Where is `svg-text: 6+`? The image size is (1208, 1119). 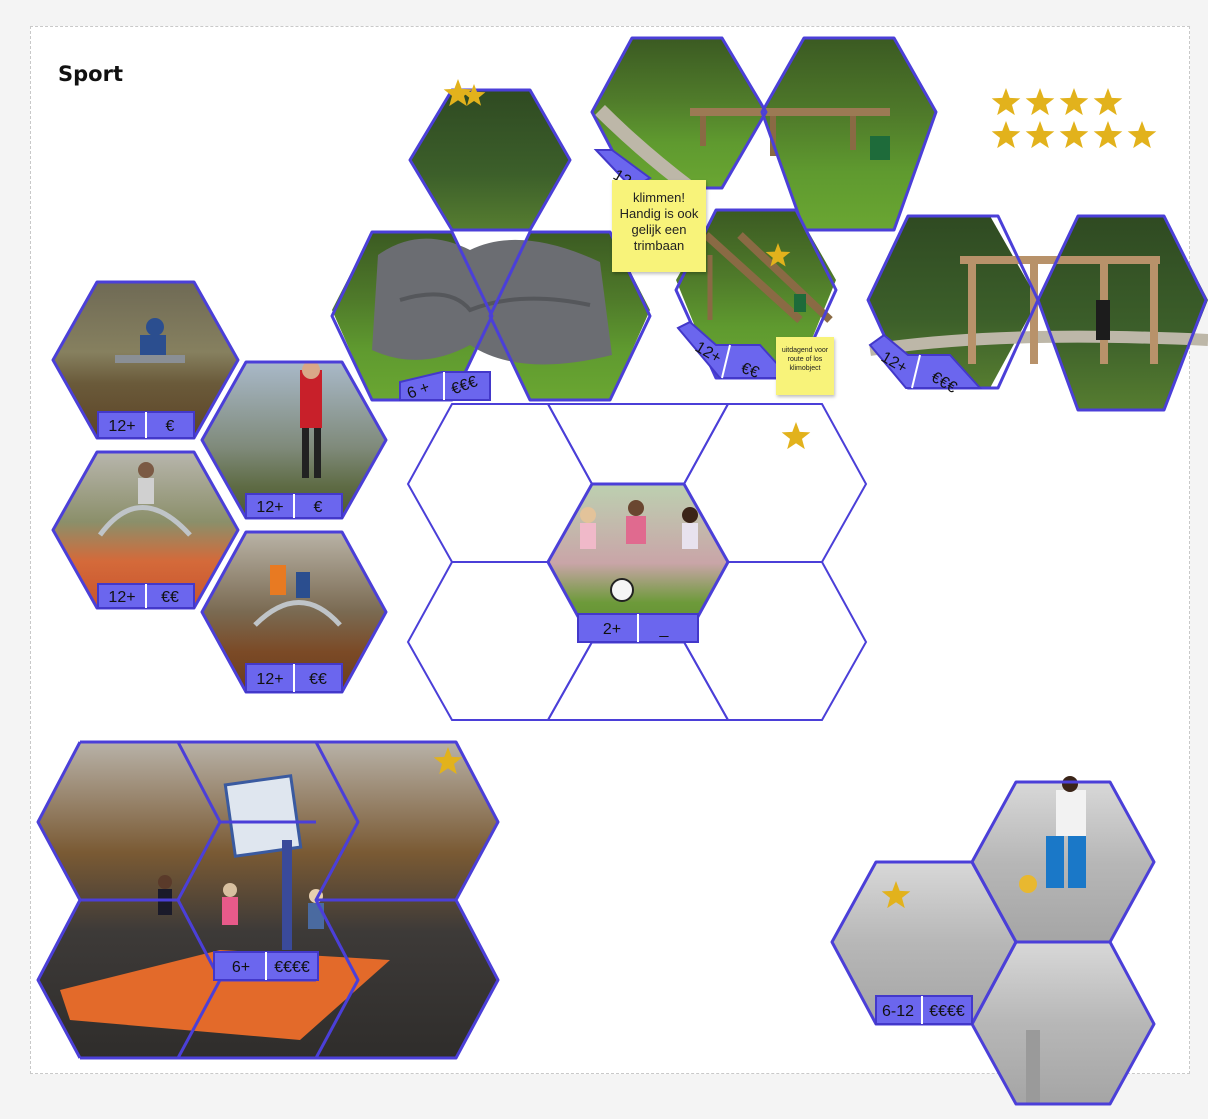 svg-text: 6+ is located at coordinates (241, 967).